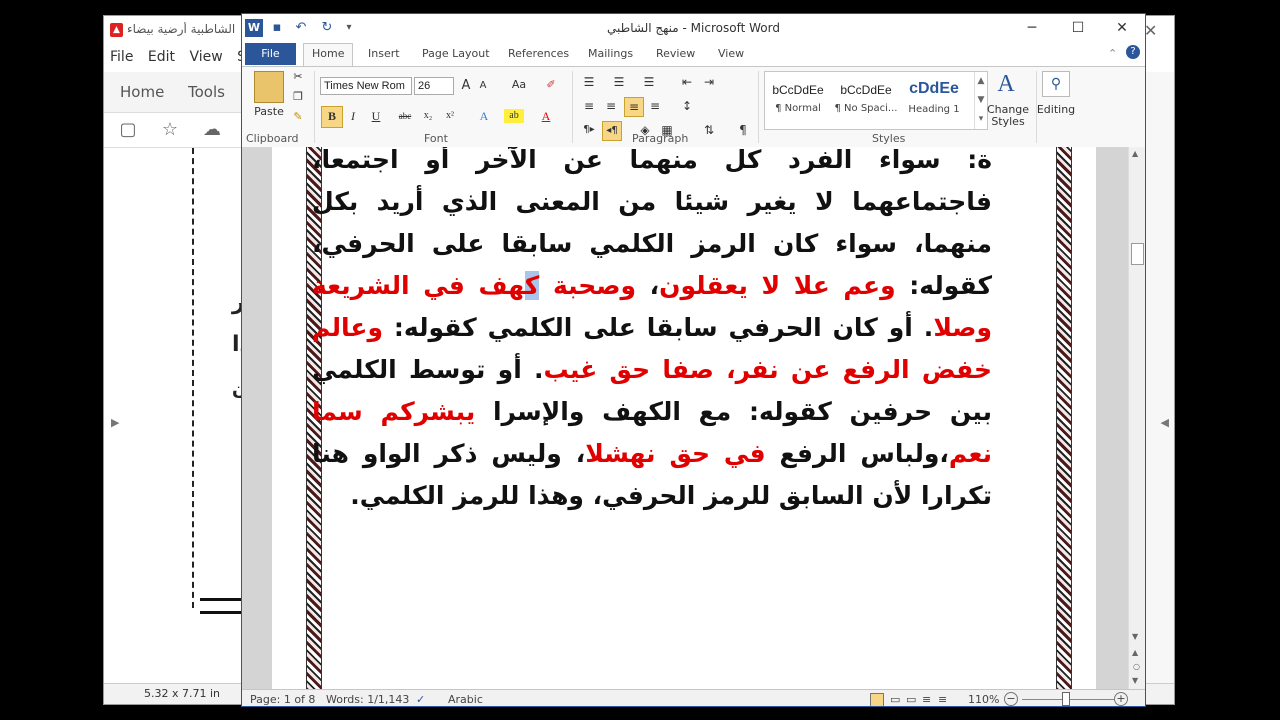 Image resolution: width=1280 pixels, height=720 pixels. Describe the element at coordinates (589, 106) in the screenshot. I see `align-left-icon: ≡` at that location.